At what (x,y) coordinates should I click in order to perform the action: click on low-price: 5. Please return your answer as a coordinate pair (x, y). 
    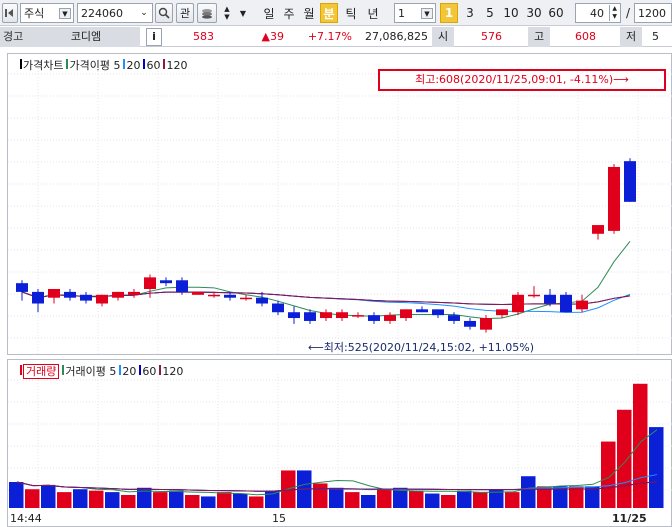
    Looking at the image, I should click on (655, 36).